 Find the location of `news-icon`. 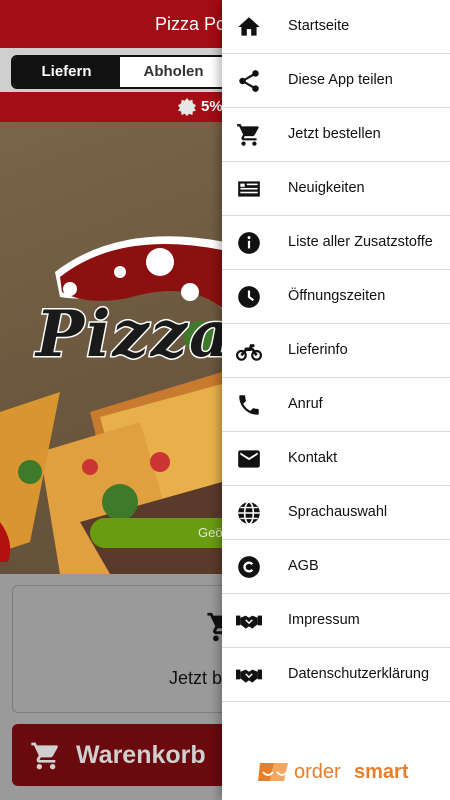

news-icon is located at coordinates (249, 189).